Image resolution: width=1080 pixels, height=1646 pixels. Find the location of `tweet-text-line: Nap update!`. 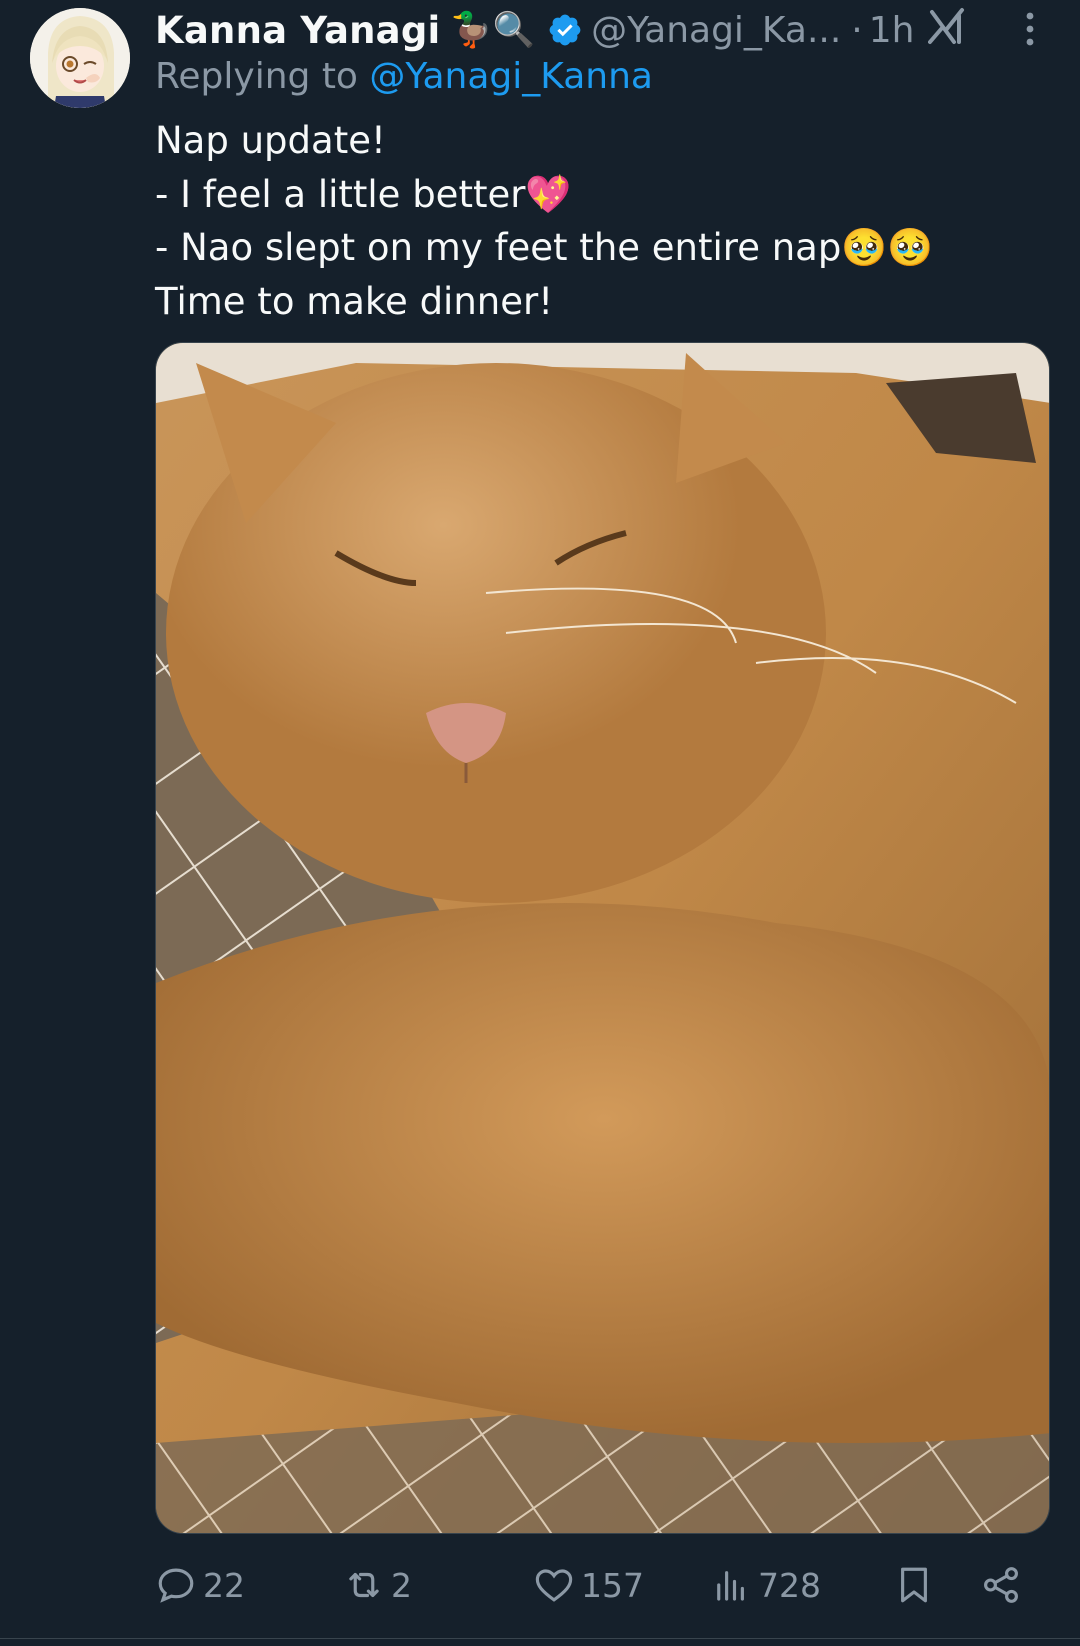

tweet-text-line: Nap update! is located at coordinates (270, 140).